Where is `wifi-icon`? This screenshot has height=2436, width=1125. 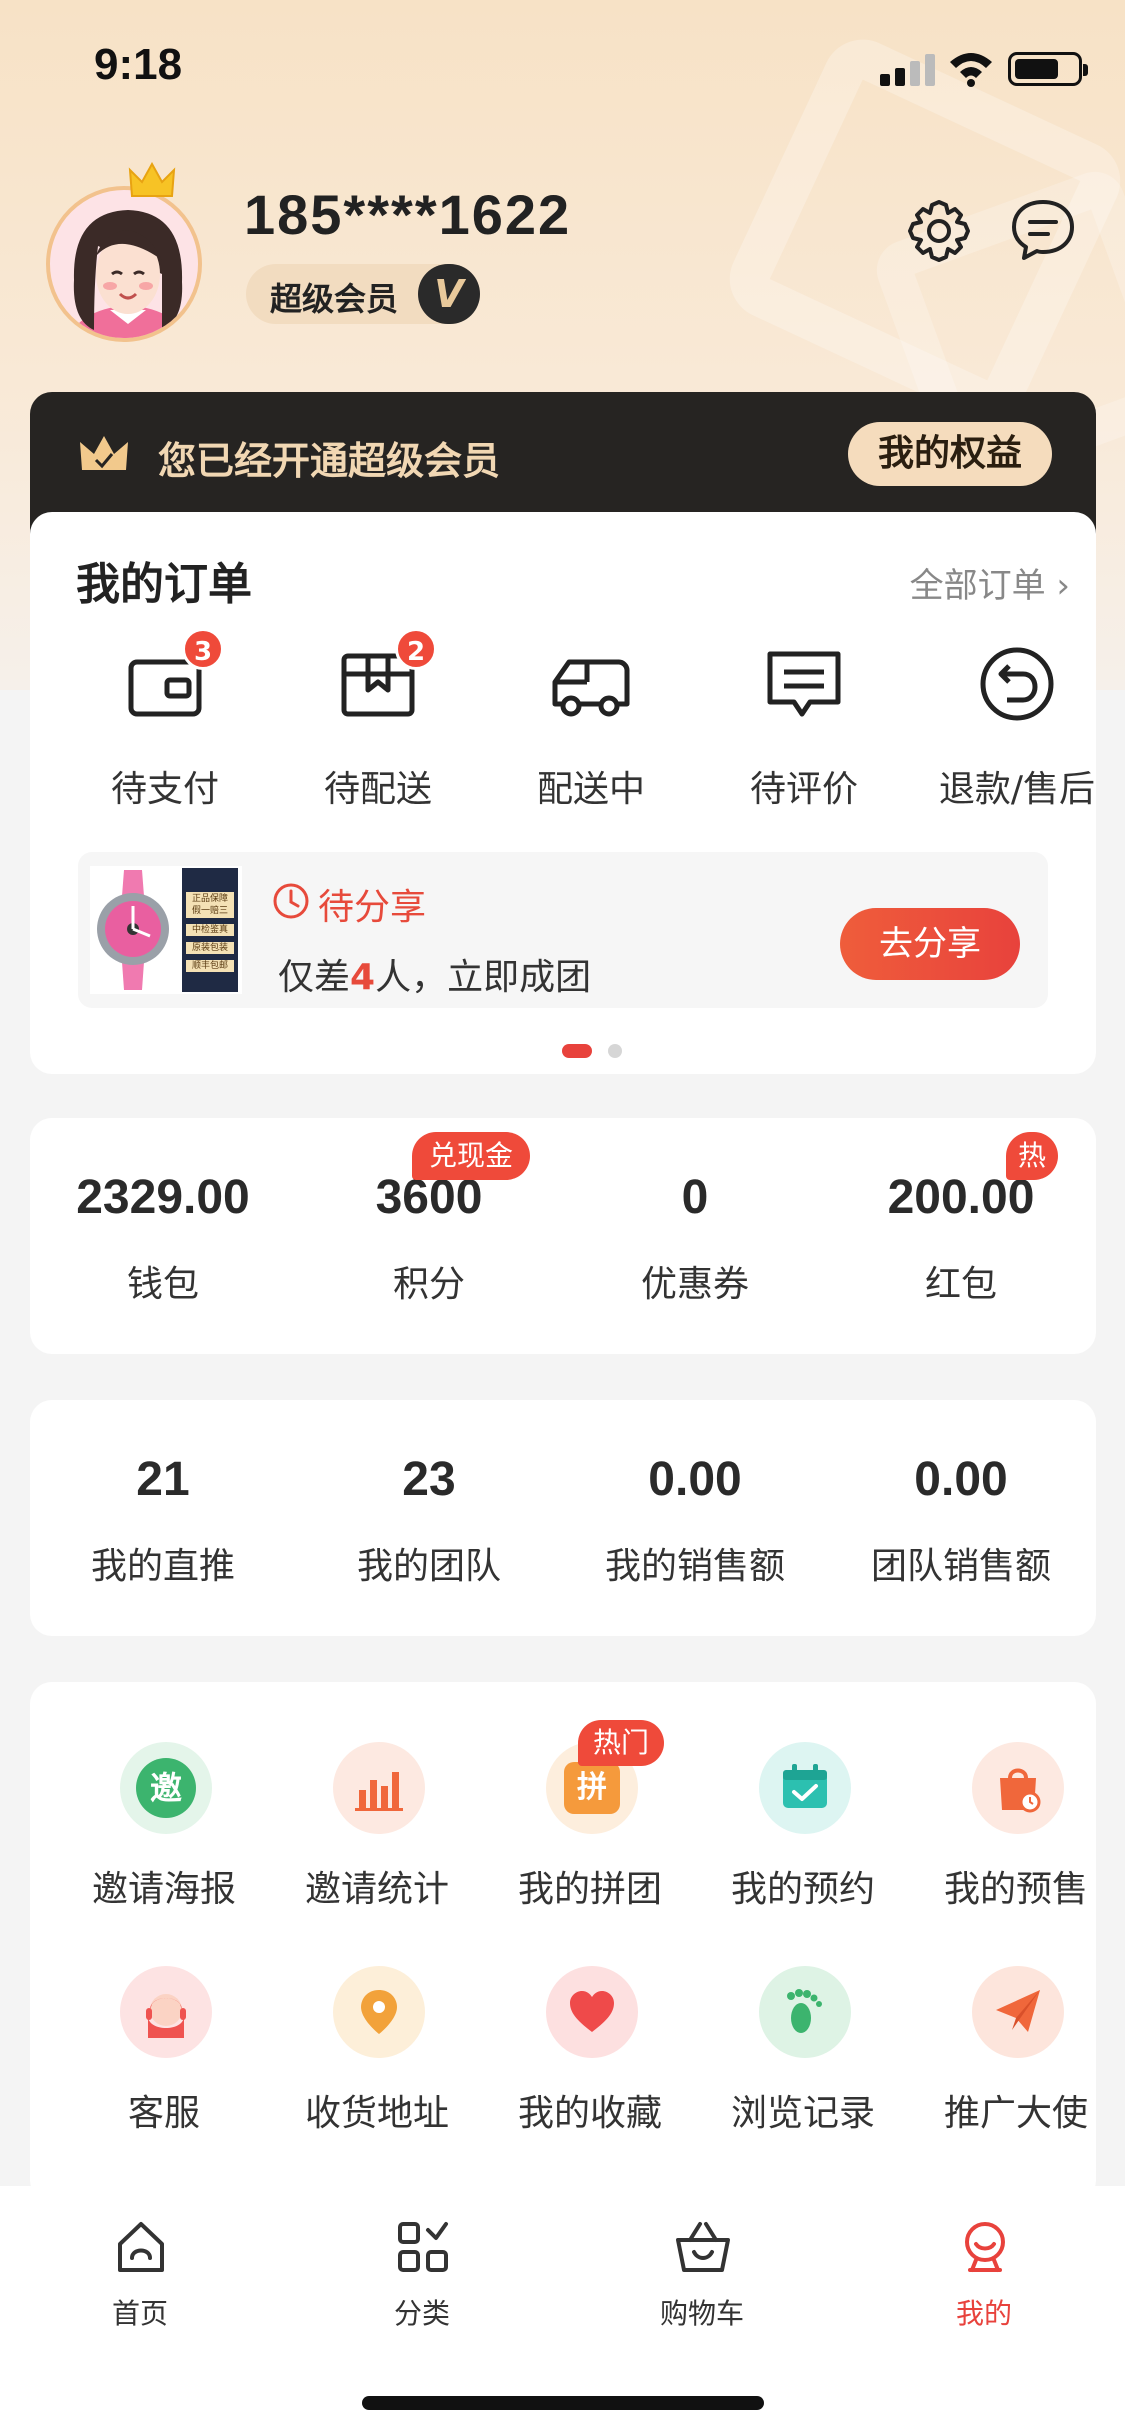
wifi-icon is located at coordinates (971, 70).